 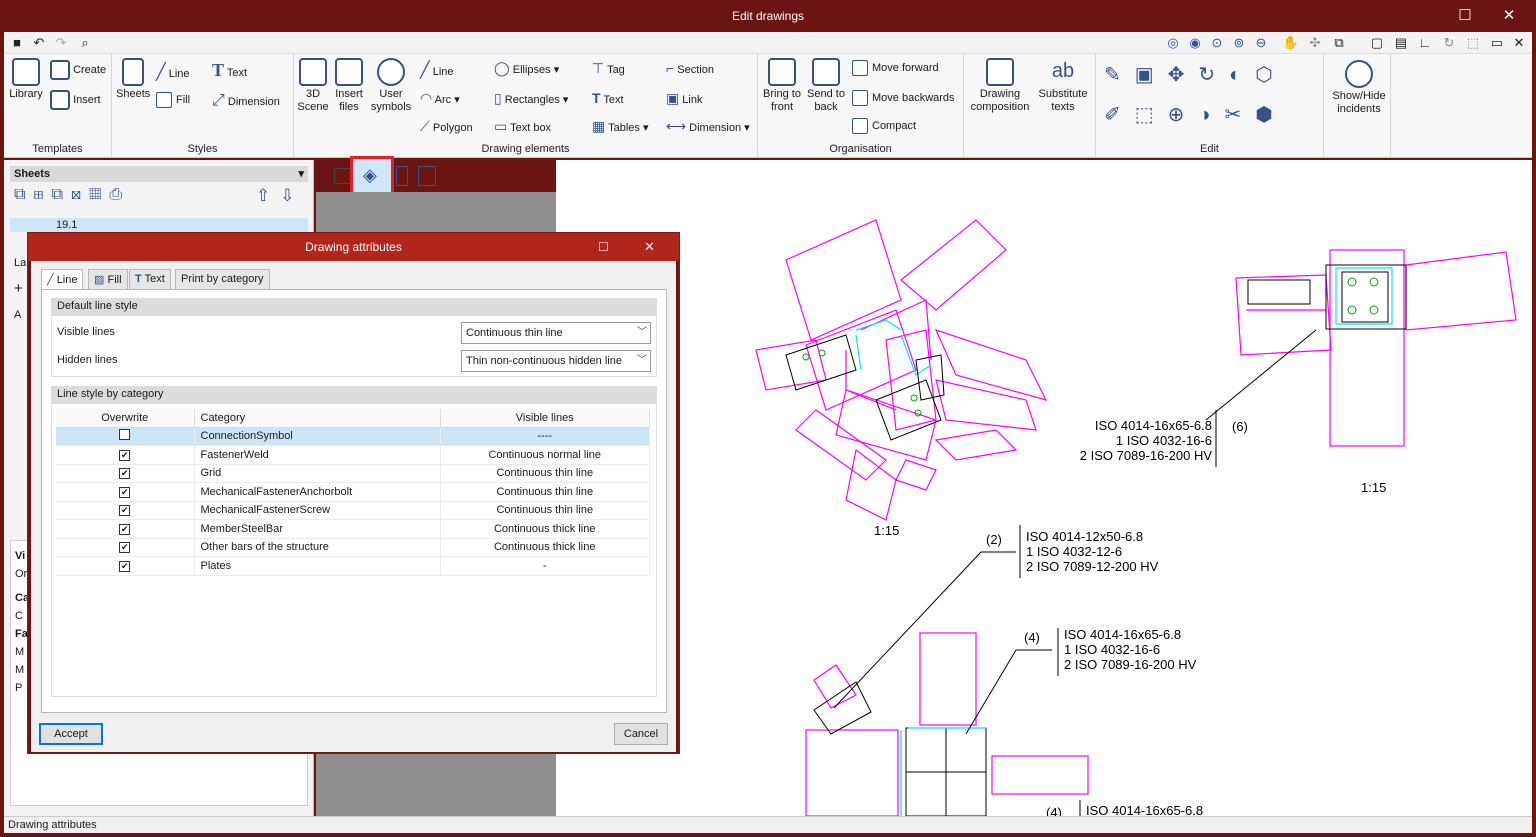 What do you see at coordinates (1509, 16) in the screenshot?
I see `close-button: ✕` at bounding box center [1509, 16].